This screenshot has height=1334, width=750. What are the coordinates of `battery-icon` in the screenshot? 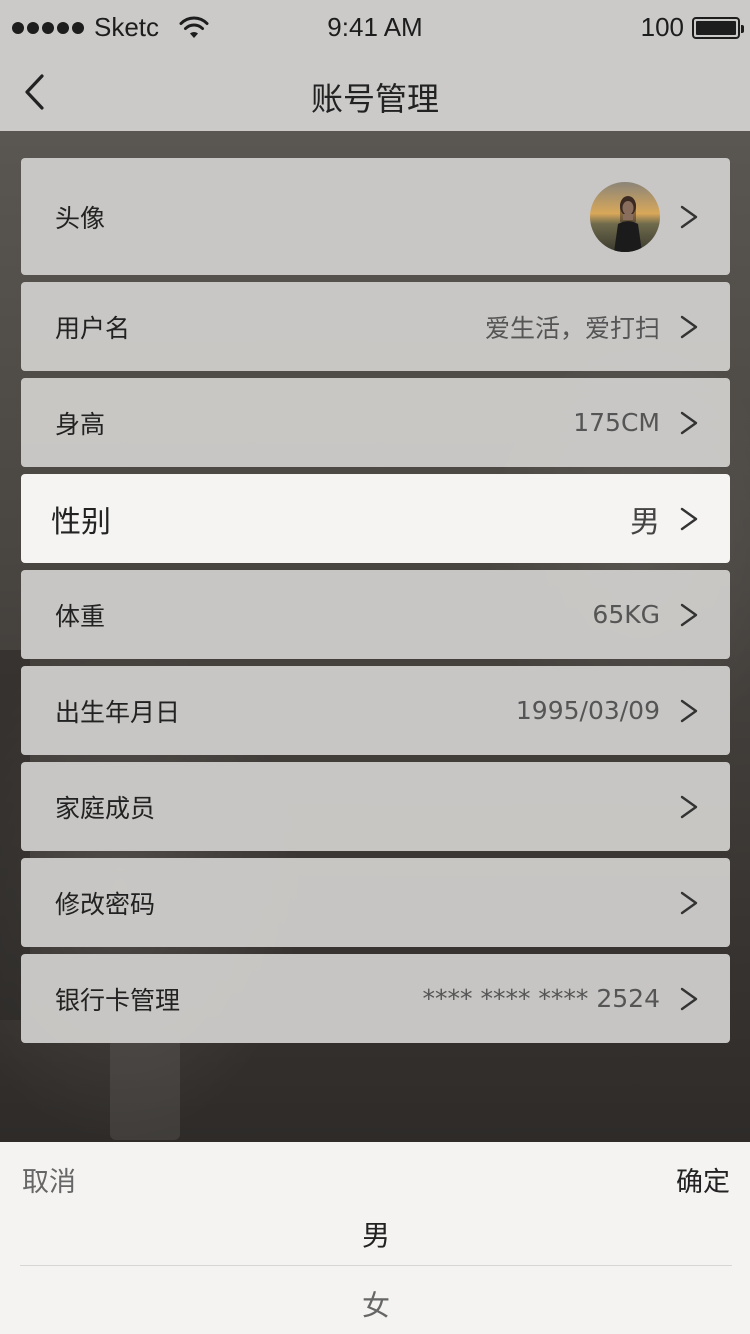 It's located at (718, 27).